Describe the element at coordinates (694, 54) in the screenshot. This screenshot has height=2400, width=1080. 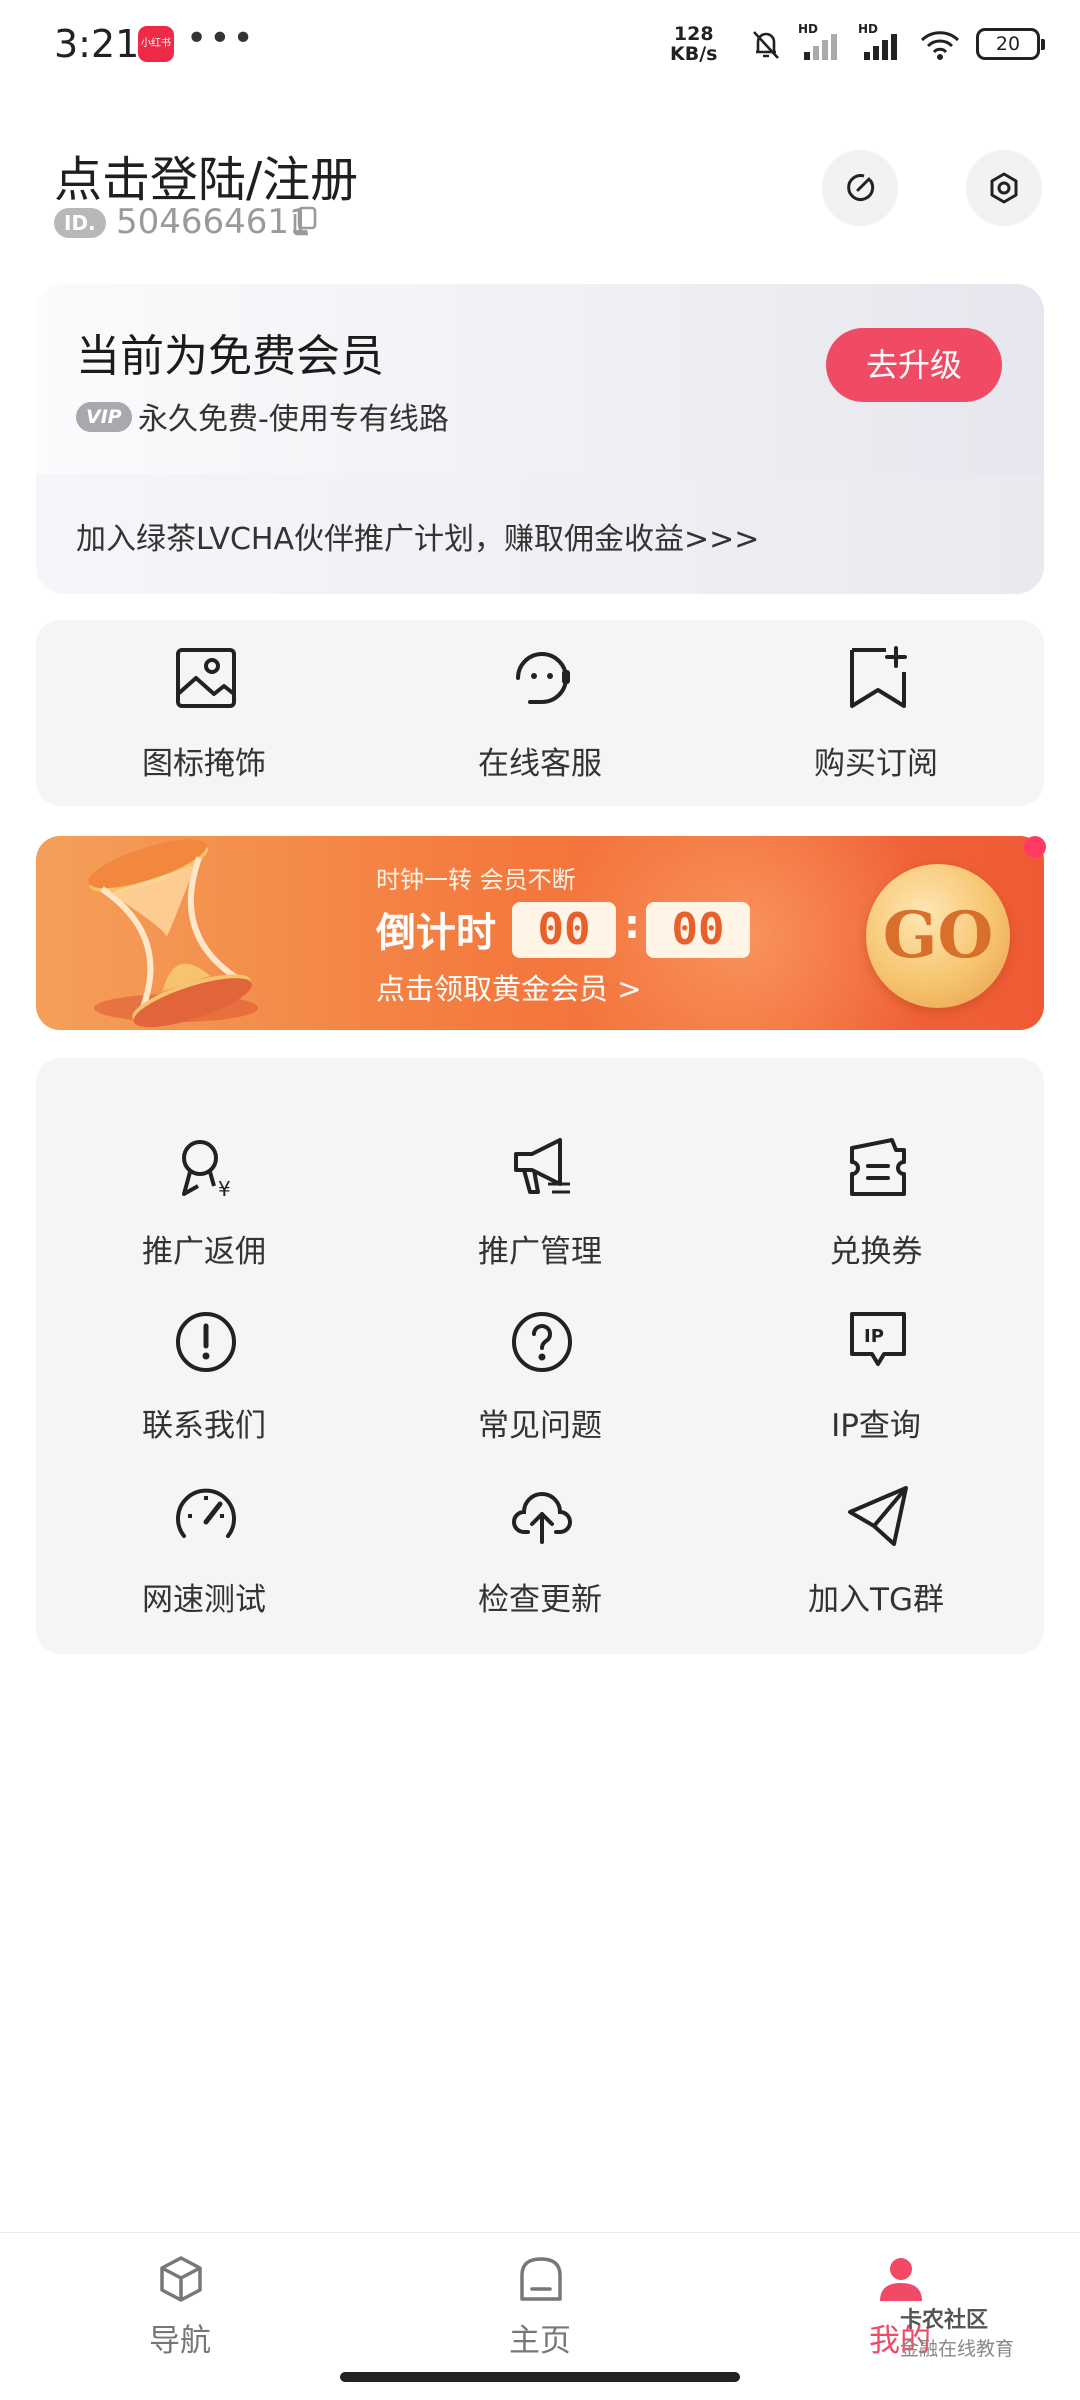
I see `network-speed-unit: KB/s` at that location.